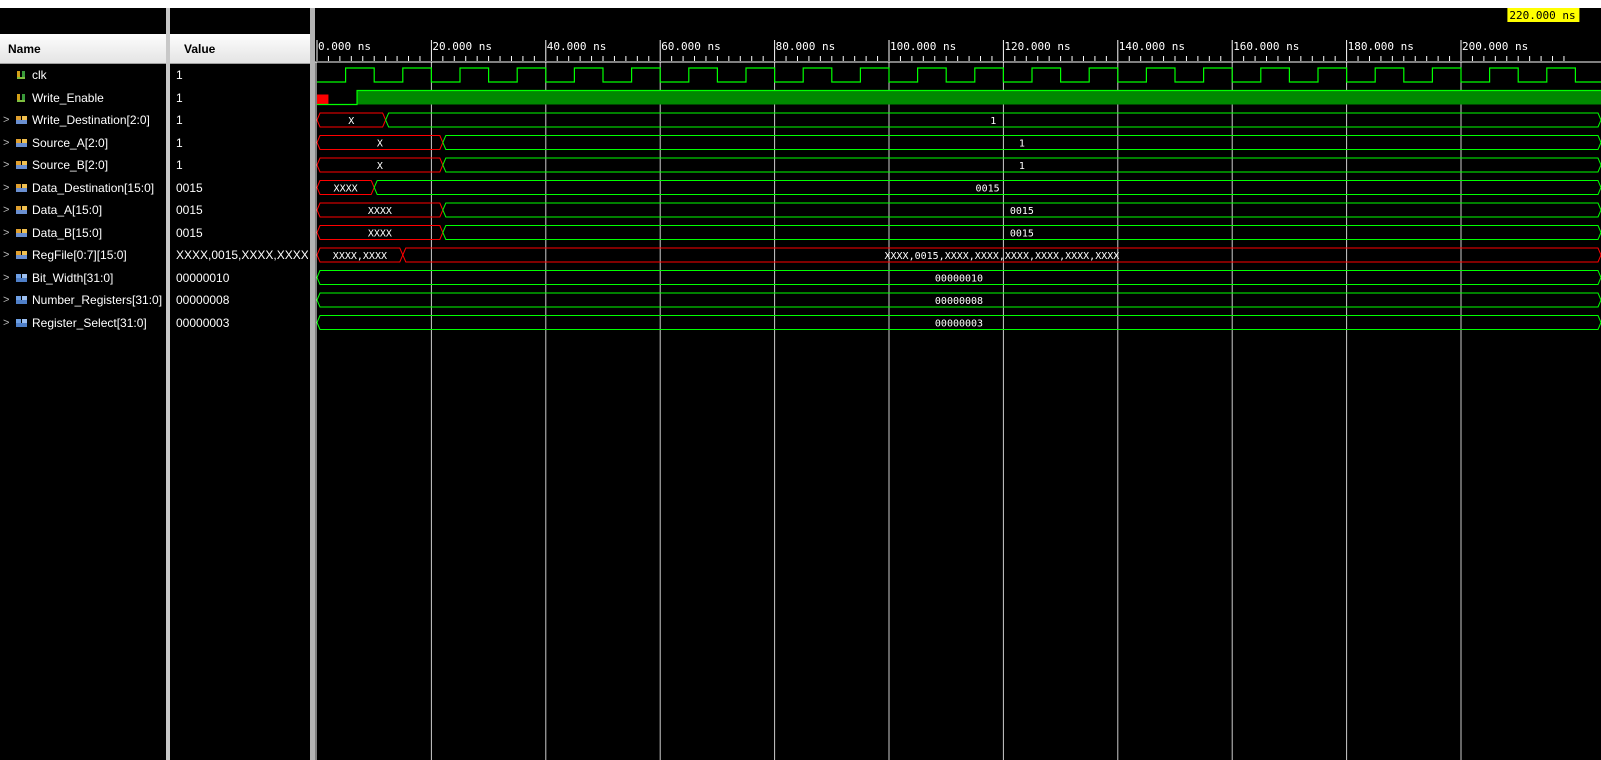 The height and width of the screenshot is (760, 1601). Describe the element at coordinates (462, 46) in the screenshot. I see `tick-label: 20.000 ns` at that location.